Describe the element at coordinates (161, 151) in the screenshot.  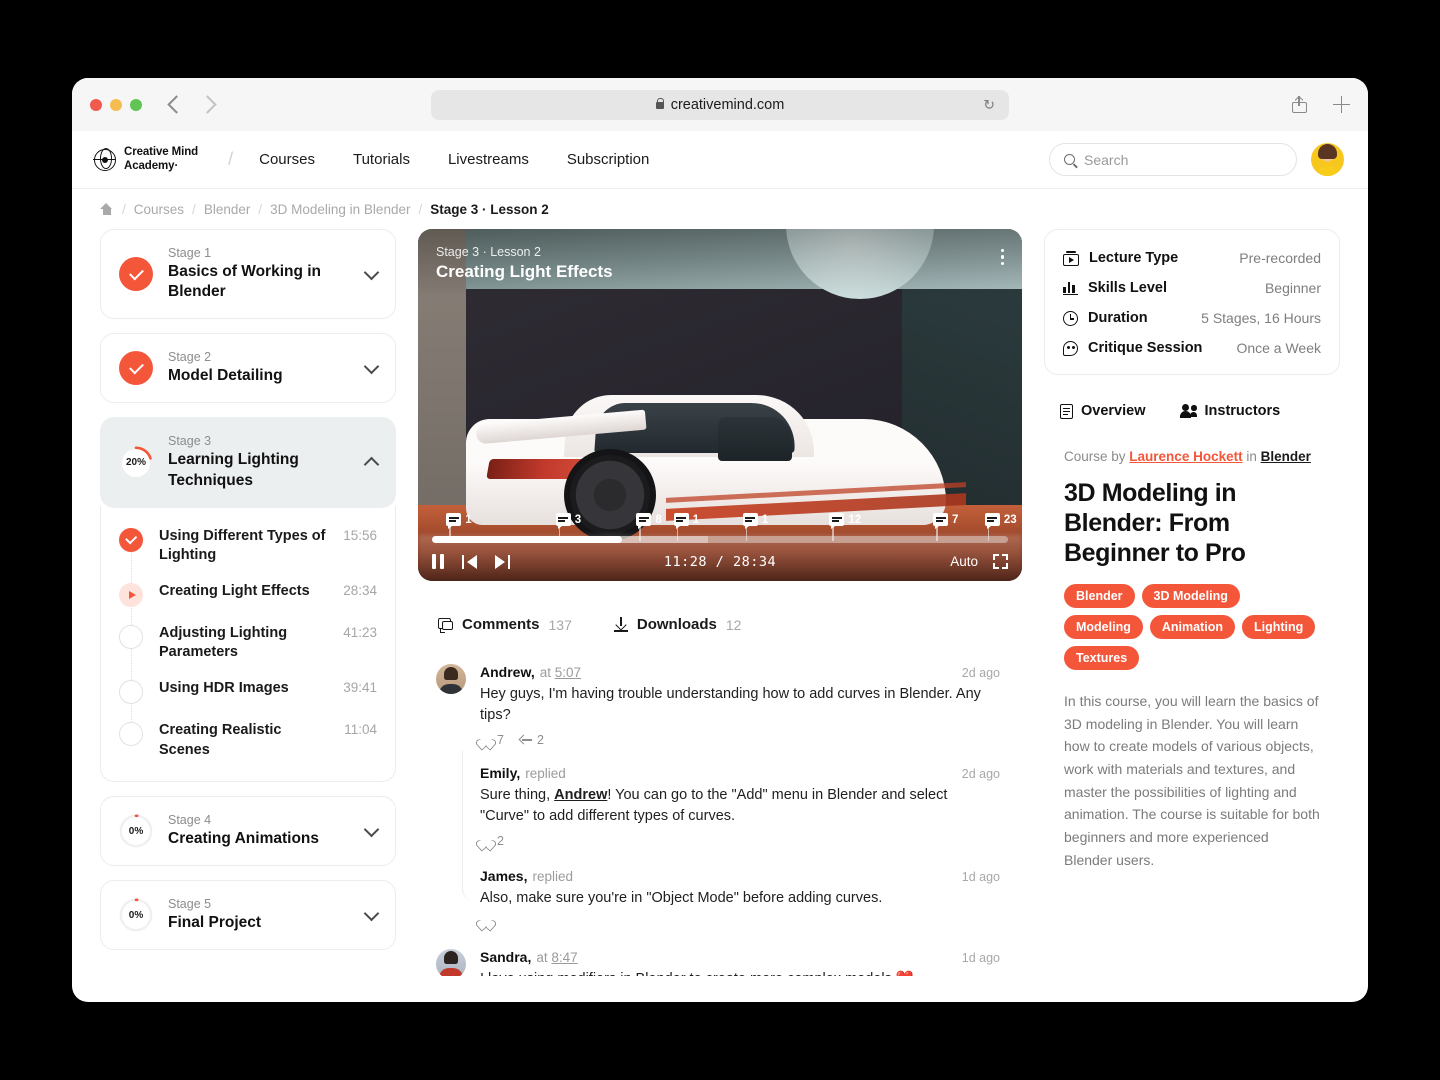
I see `logo-line-1: Creative Mind` at that location.